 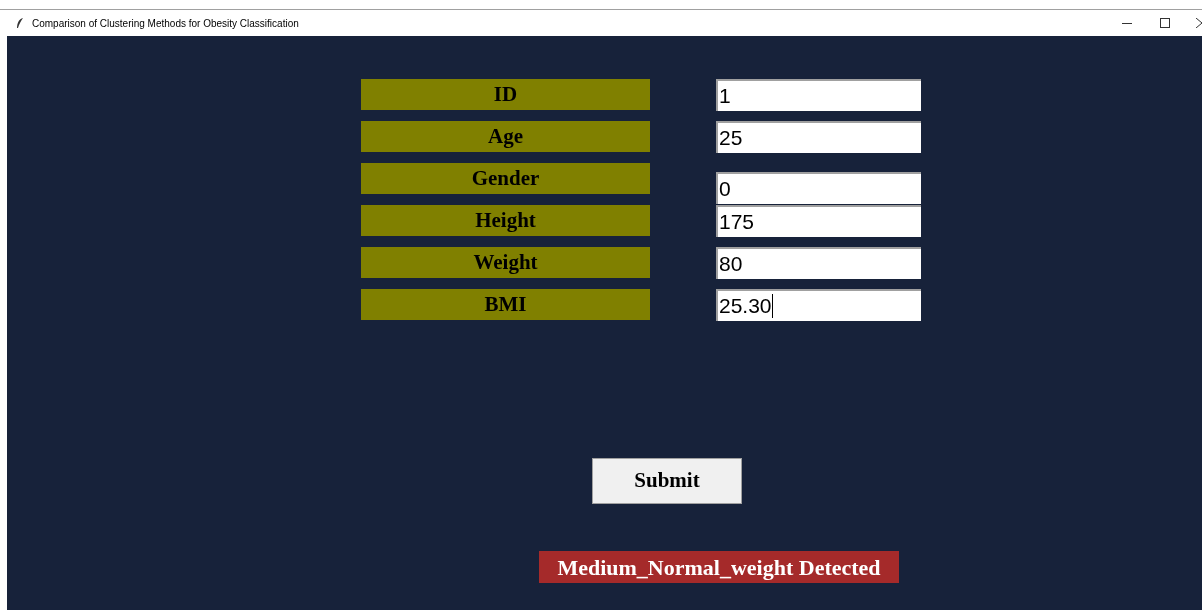 What do you see at coordinates (818, 188) in the screenshot?
I see `input-field: 0` at bounding box center [818, 188].